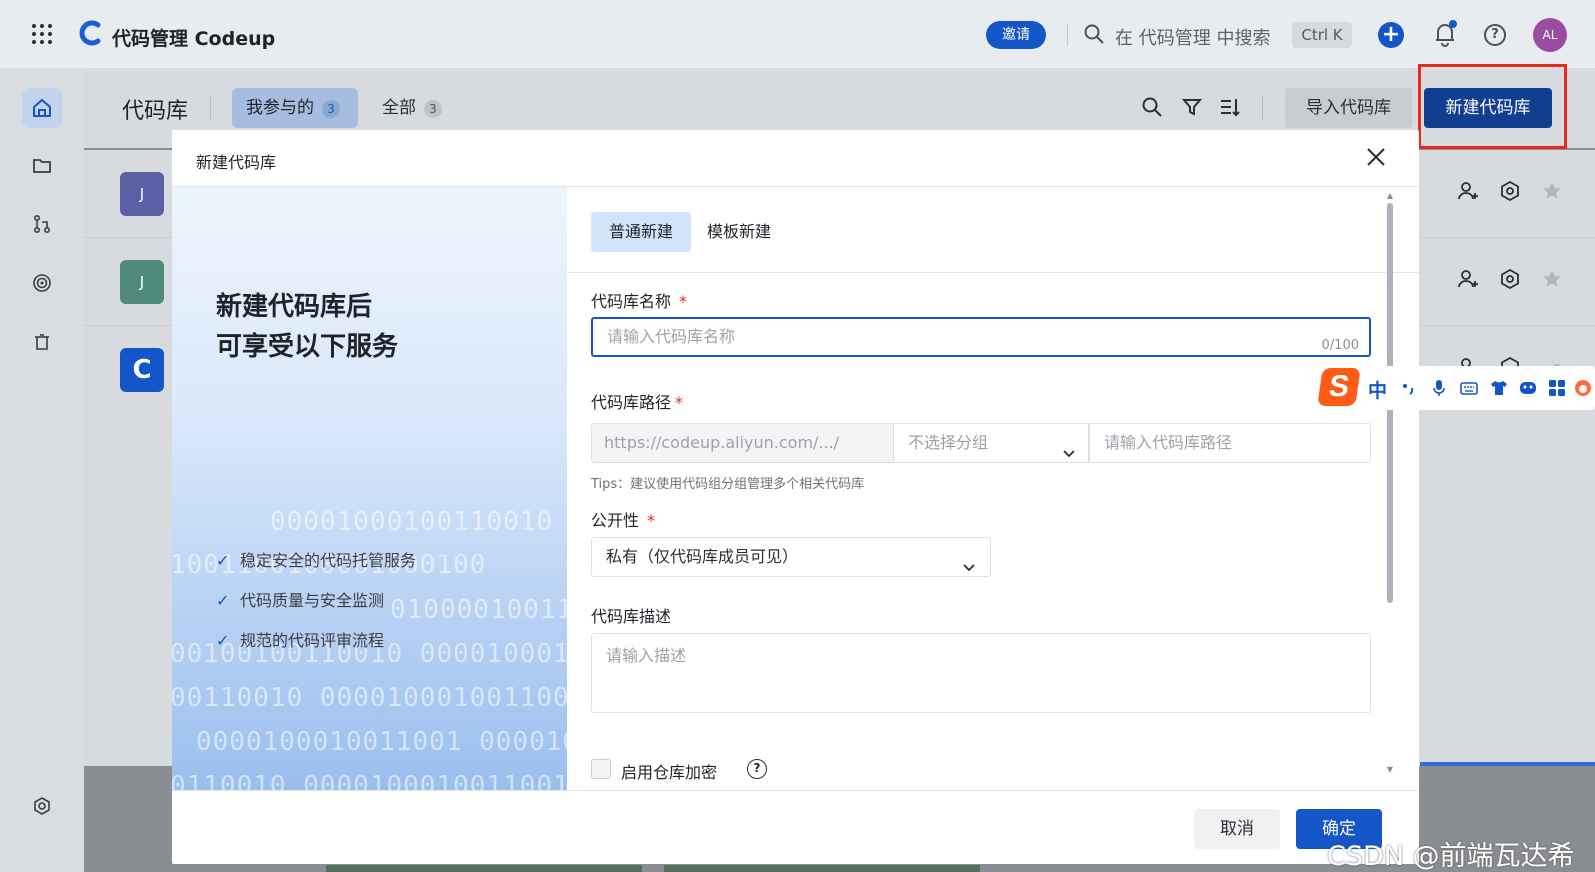 Image resolution: width=1595 pixels, height=872 pixels. I want to click on filter-icon, so click(1192, 107).